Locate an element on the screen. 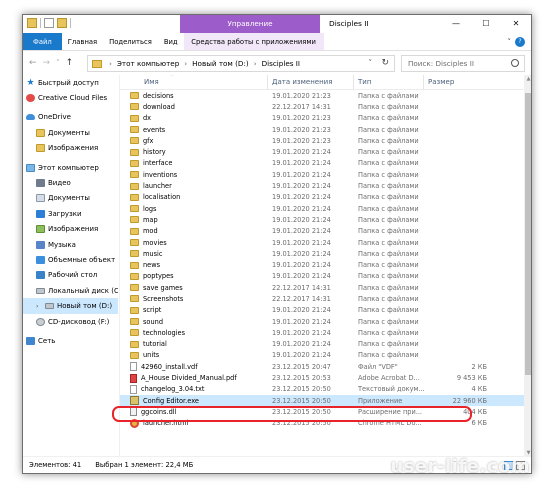 The width and height of the screenshot is (550, 489). file-row: news 19.01.2020 21:24 Папка с файлами is located at coordinates (325, 264).